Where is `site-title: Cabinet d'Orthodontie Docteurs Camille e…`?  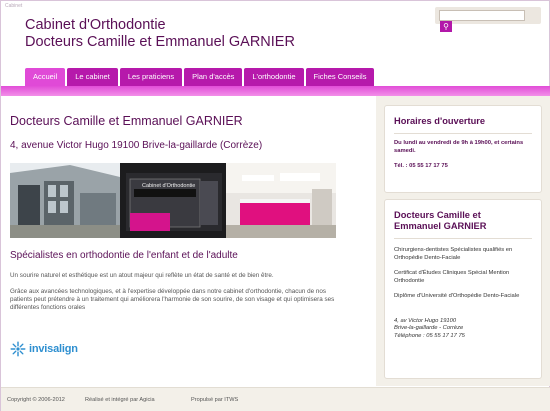
site-title: Cabinet d'Orthodontie Docteurs Camille e… is located at coordinates (160, 34).